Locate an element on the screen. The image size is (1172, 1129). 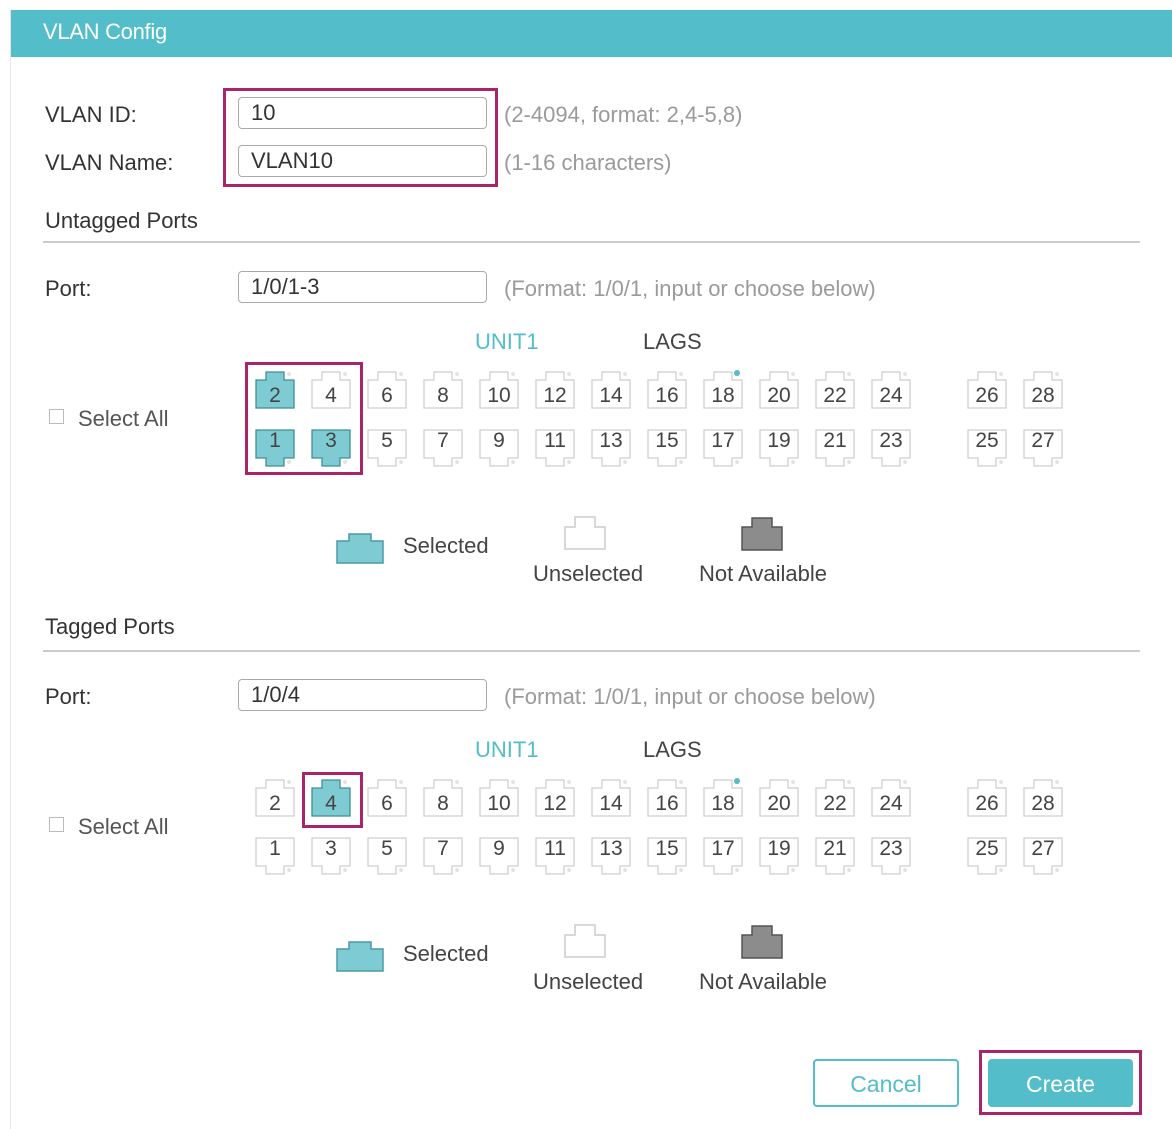
port-number: 12 is located at coordinates (555, 395).